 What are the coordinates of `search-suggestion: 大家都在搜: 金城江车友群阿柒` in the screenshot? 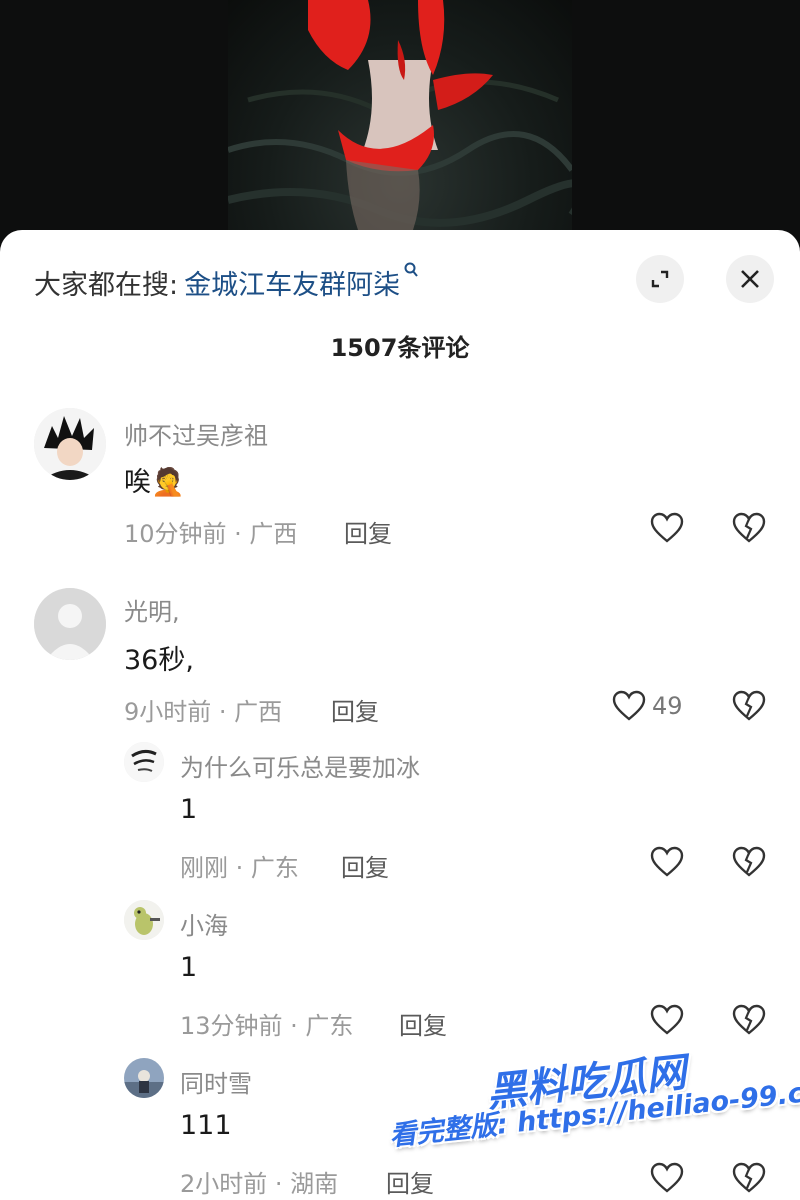 It's located at (226, 282).